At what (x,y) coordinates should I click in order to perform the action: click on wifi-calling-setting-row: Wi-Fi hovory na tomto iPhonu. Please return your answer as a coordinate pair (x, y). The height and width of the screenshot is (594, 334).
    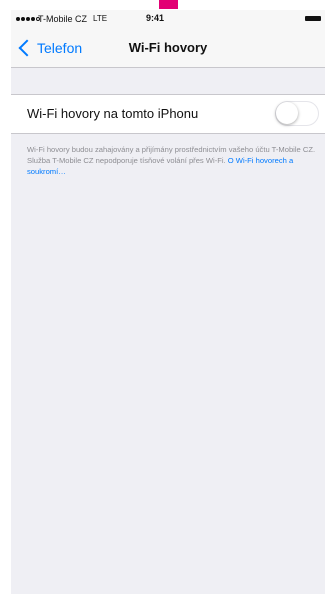
    Looking at the image, I should click on (168, 114).